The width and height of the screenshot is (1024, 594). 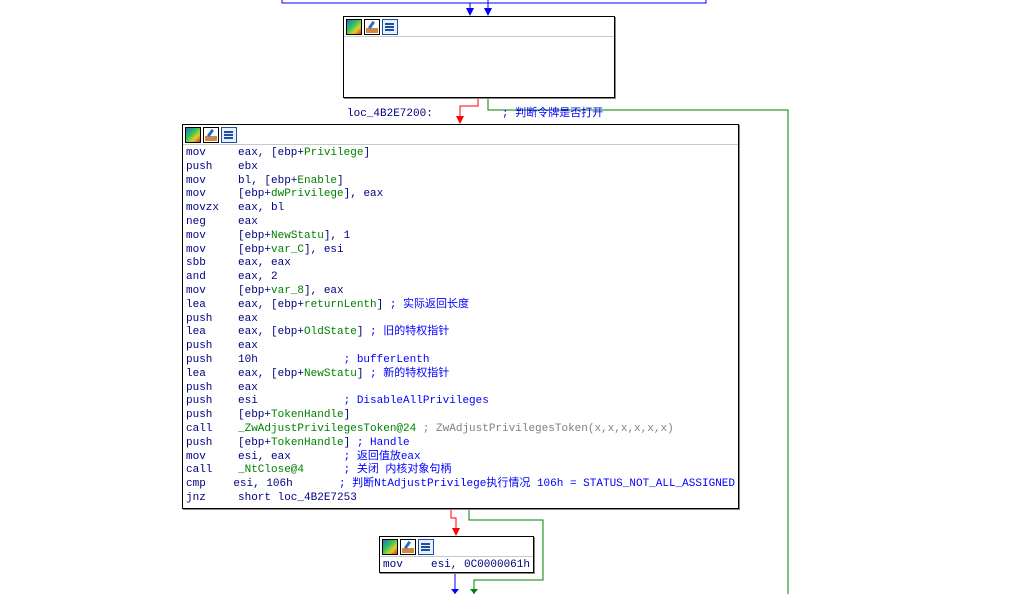 What do you see at coordinates (460, 237) in the screenshot?
I see `instruction-line: mov [ebp+ NewStatu], 1` at bounding box center [460, 237].